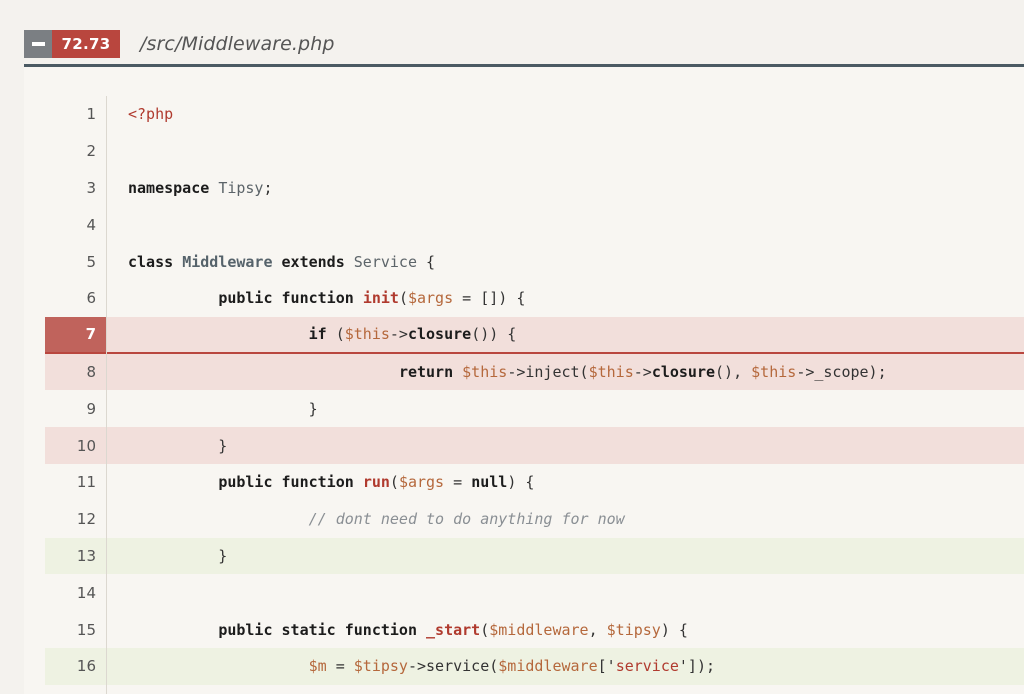 The width and height of the screenshot is (1024, 694). I want to click on code-line: 1 <?php, so click(534, 114).